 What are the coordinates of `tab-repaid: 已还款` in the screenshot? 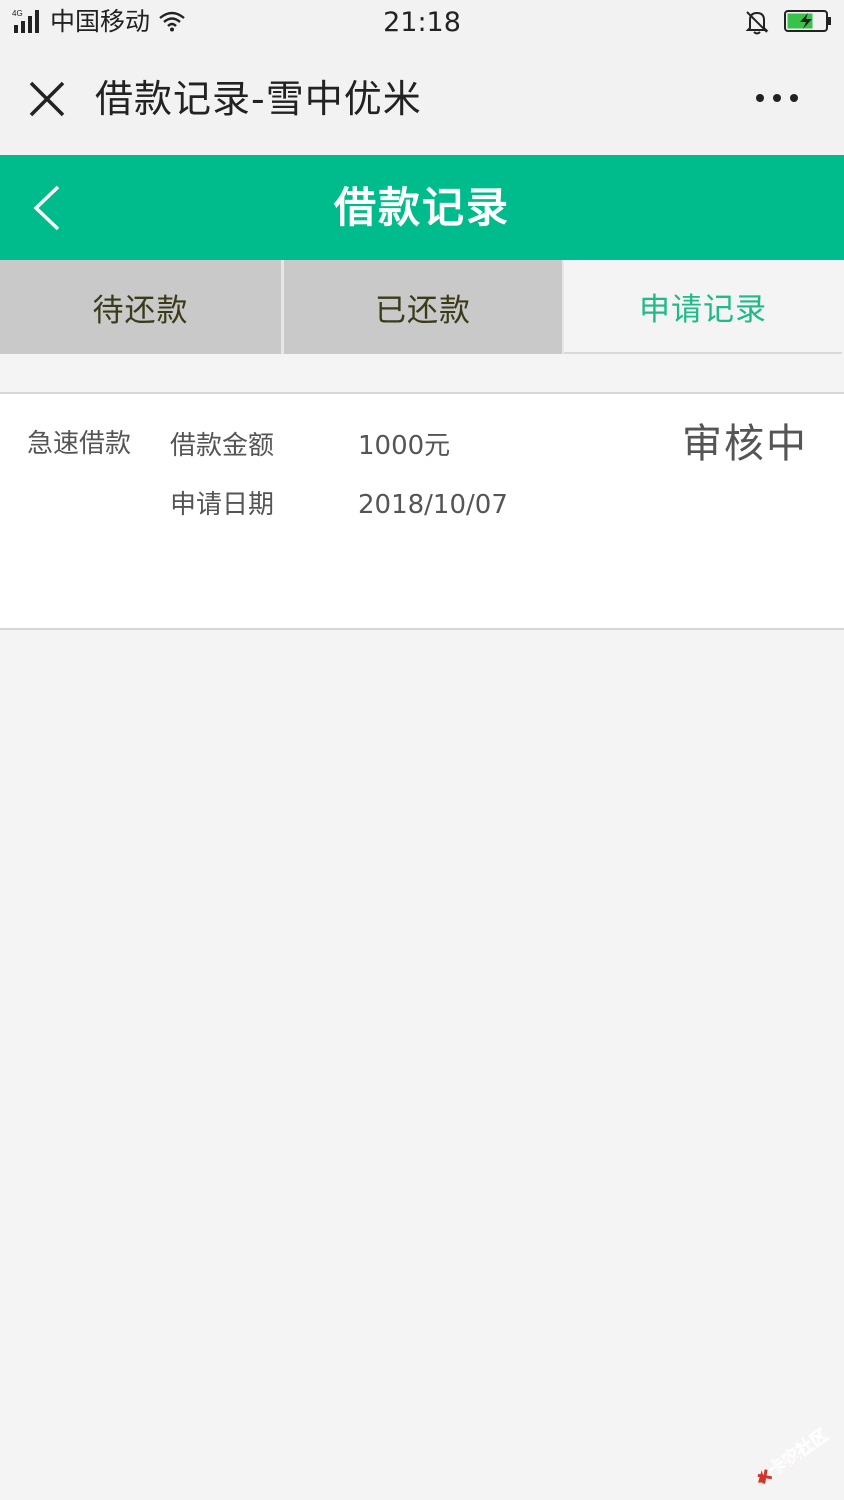 It's located at (423, 307).